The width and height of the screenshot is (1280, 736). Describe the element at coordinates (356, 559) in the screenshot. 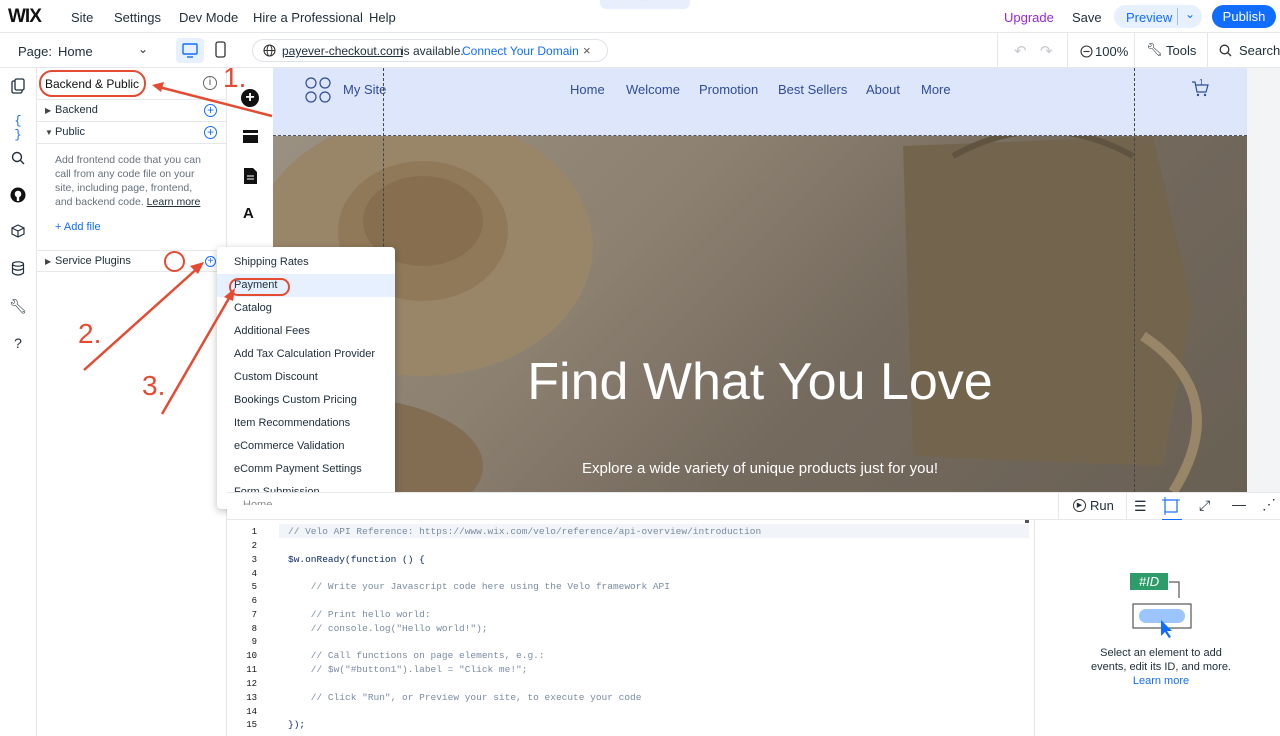

I see `code-line: $w.onReady(function () {` at that location.